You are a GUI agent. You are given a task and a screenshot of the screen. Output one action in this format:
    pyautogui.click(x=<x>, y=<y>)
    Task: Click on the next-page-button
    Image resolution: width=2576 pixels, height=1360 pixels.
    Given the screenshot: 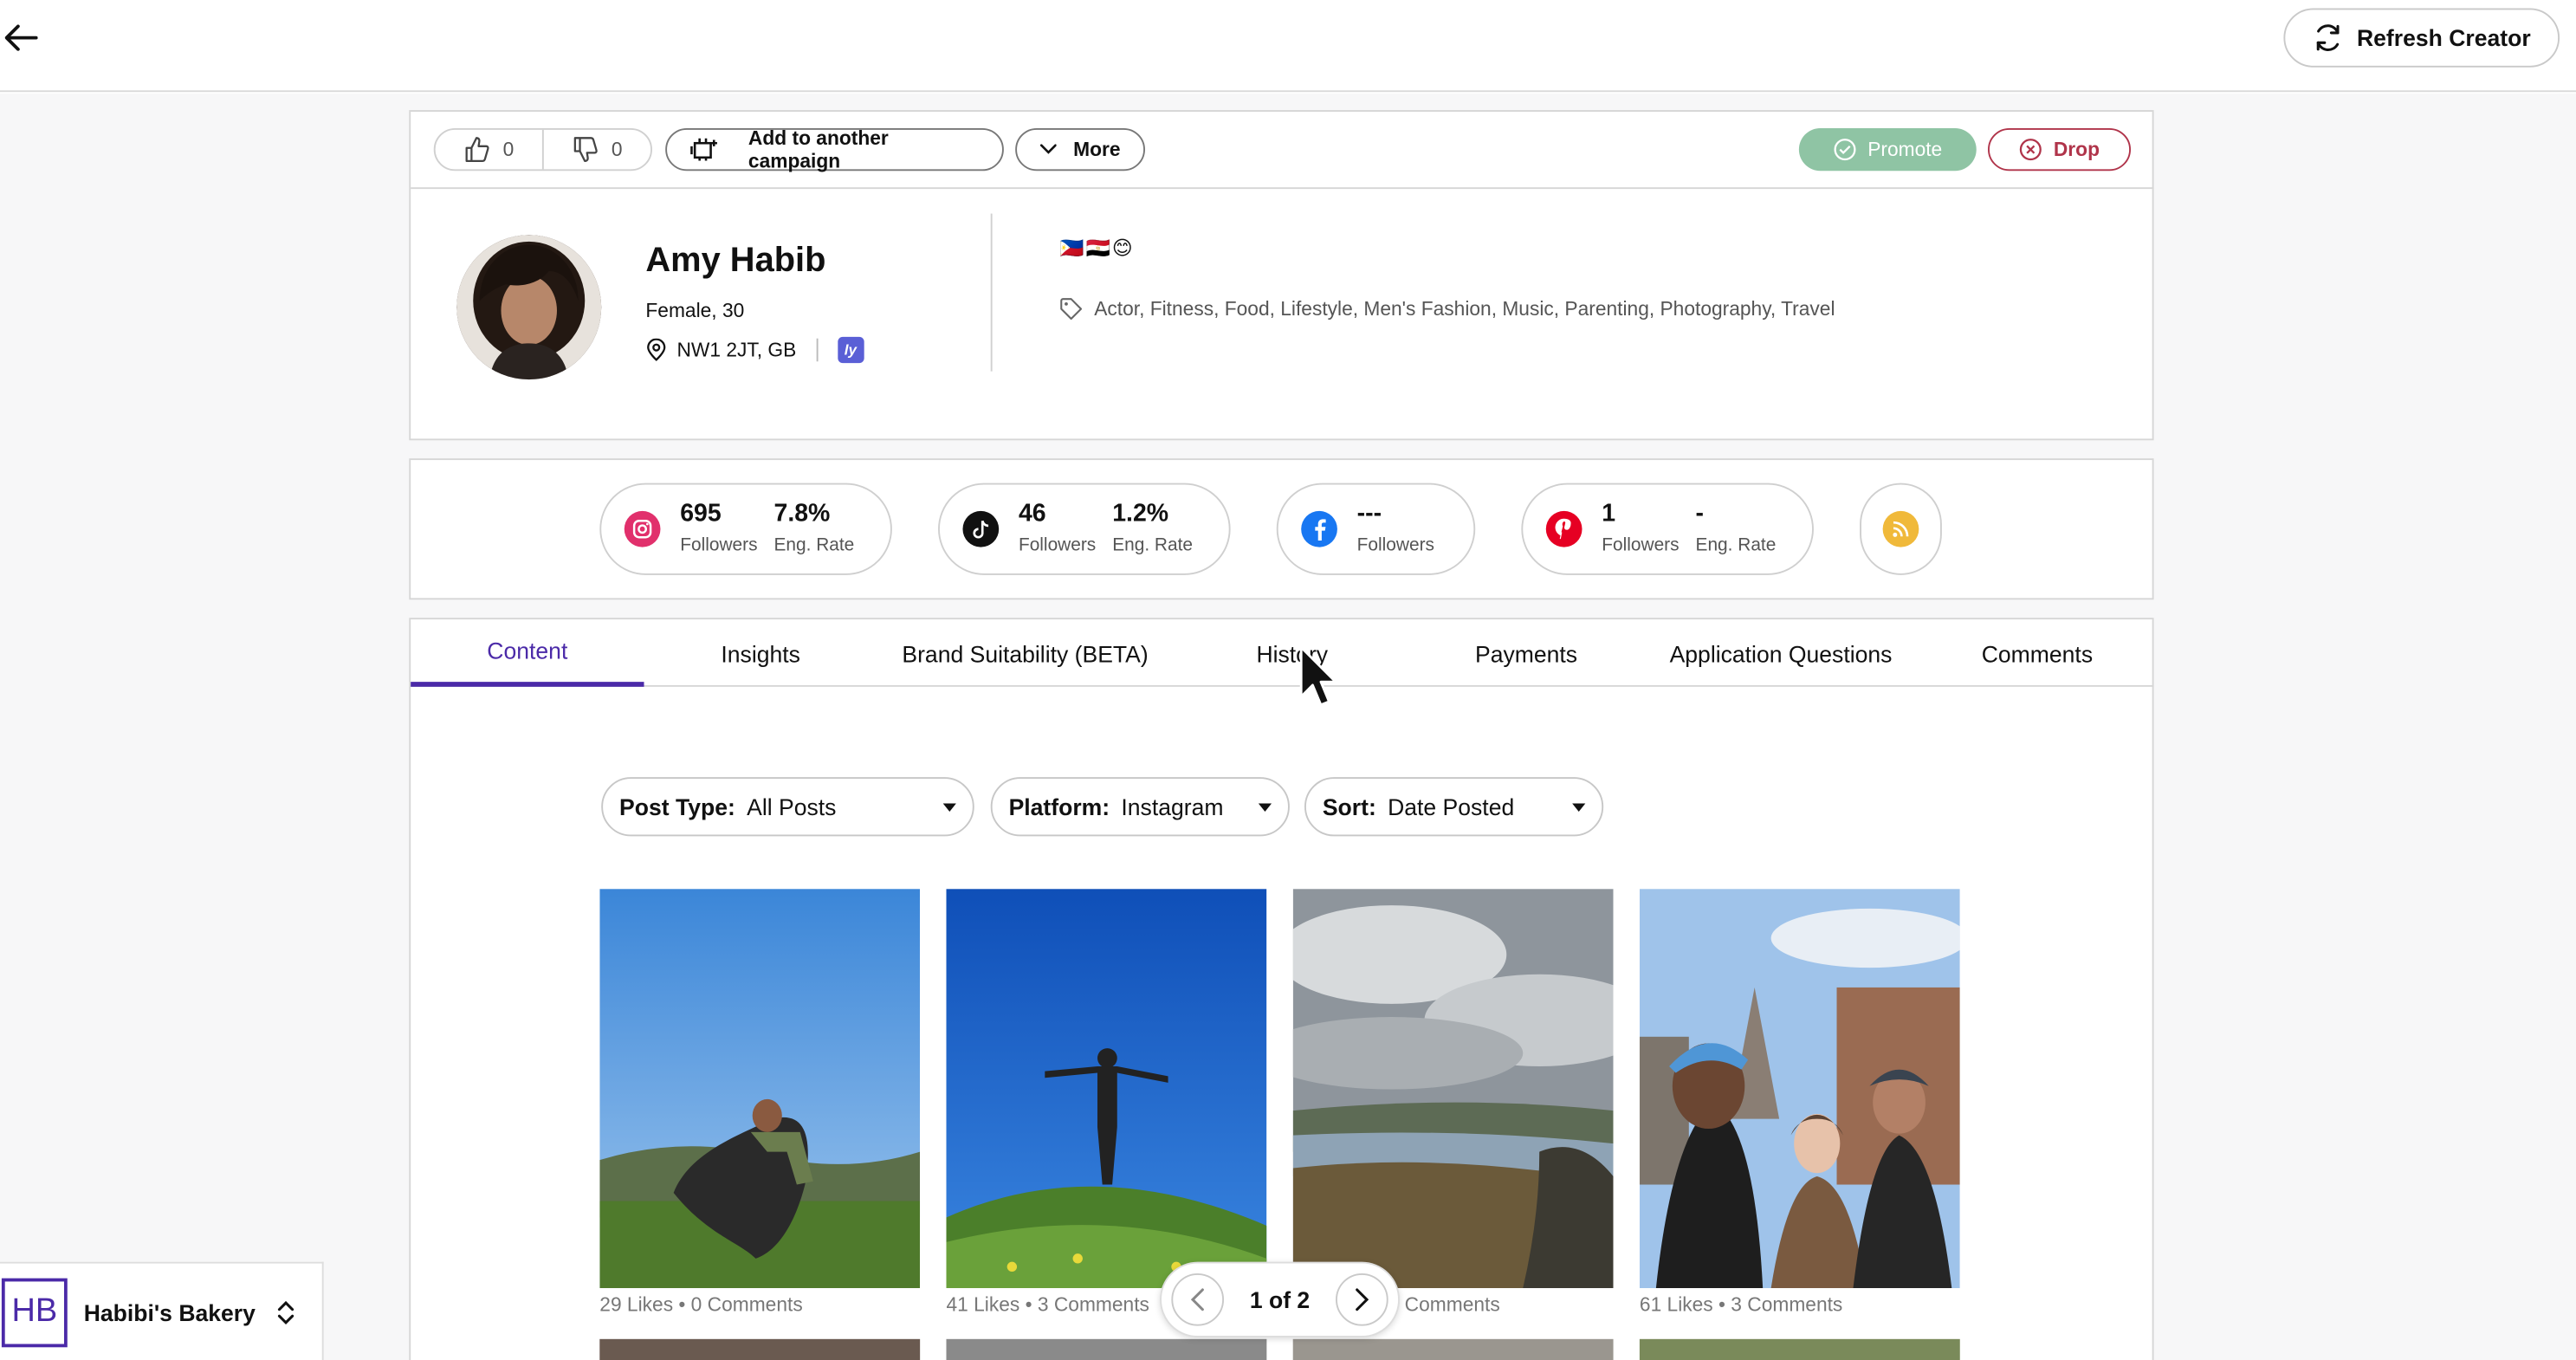 What is the action you would take?
    pyautogui.click(x=1361, y=1299)
    